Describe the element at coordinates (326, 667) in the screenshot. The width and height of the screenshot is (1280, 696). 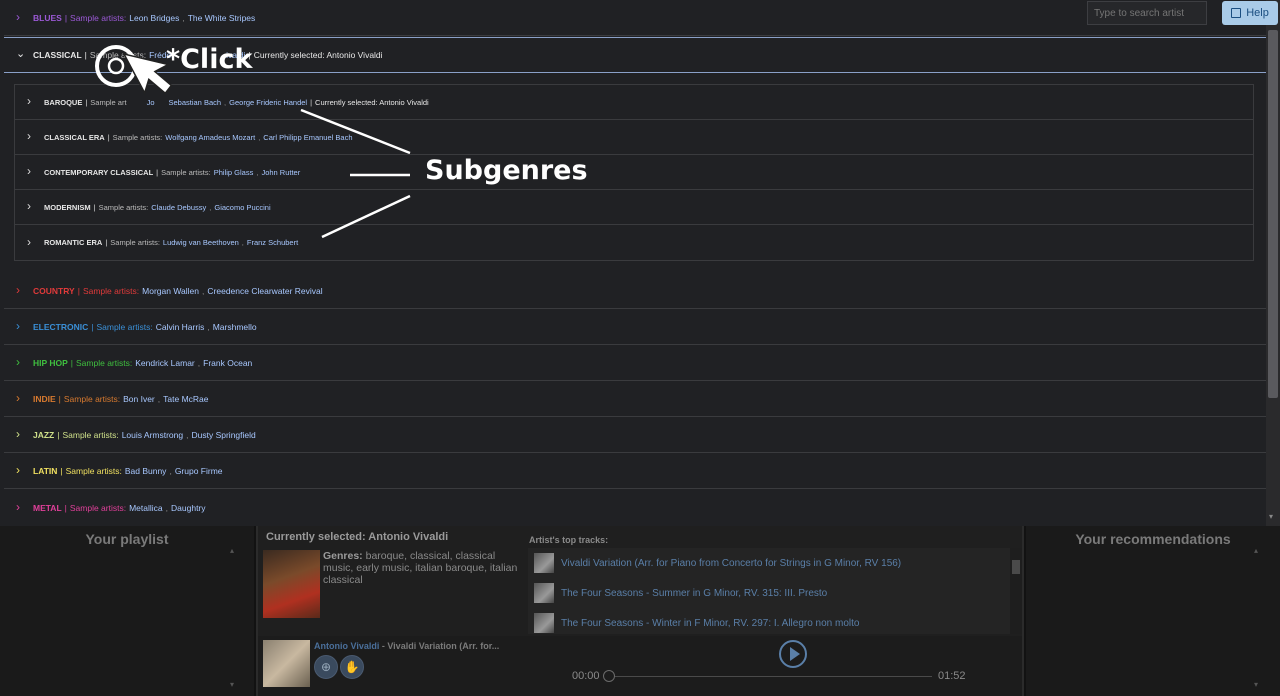
I see `add-to-playlist-icon: ⊕` at that location.